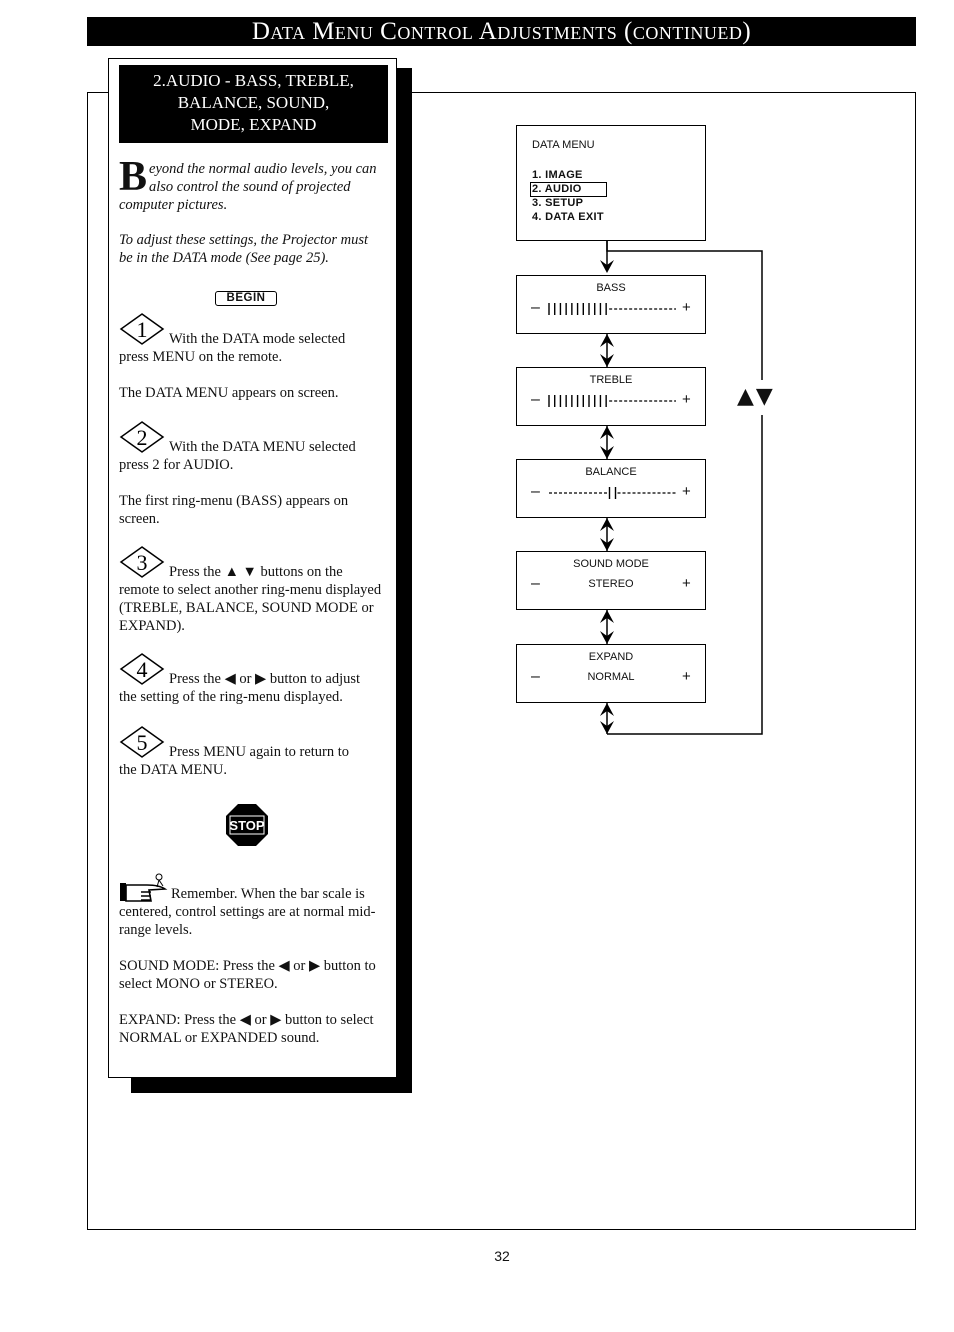 Image resolution: width=954 pixels, height=1332 pixels. Describe the element at coordinates (201, 357) in the screenshot. I see `step-rest: press MENU on the remote.` at that location.